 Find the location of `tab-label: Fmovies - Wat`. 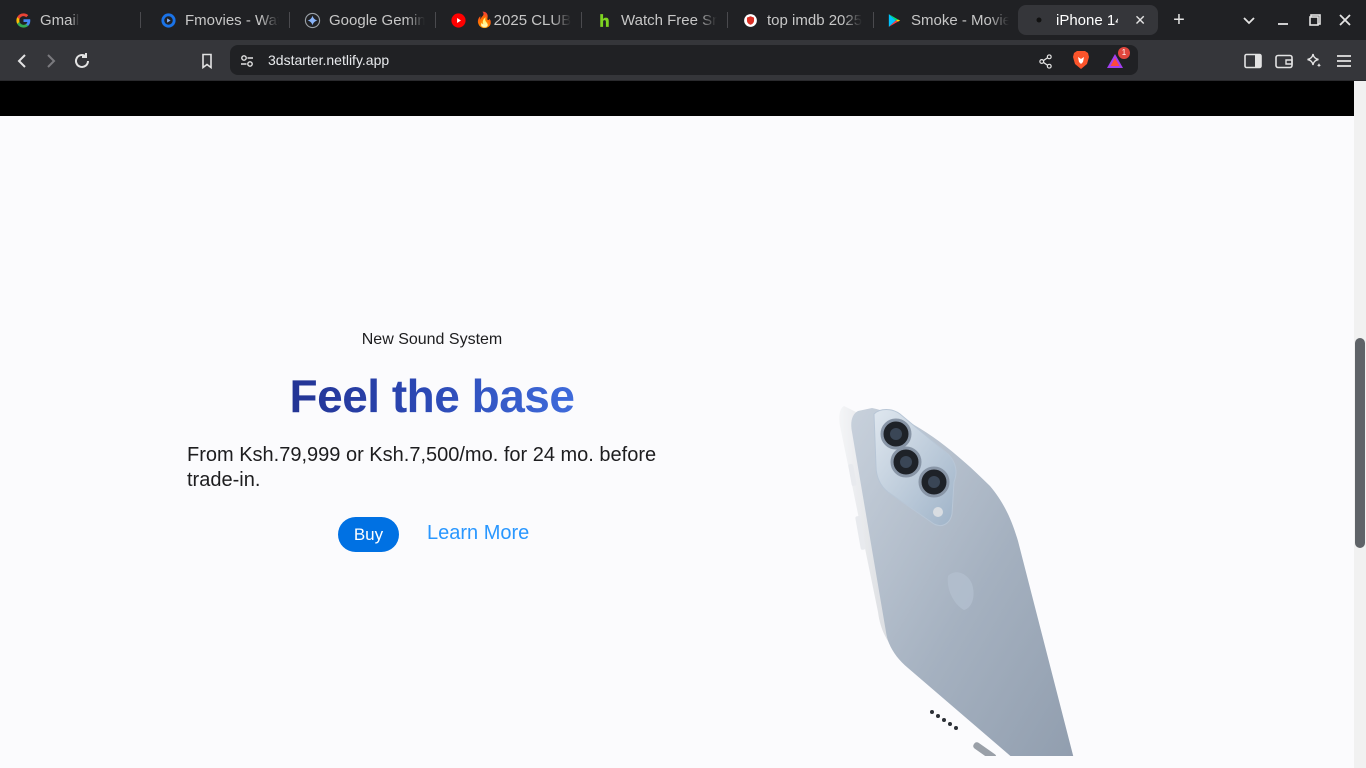

tab-label: Fmovies - Wat is located at coordinates (232, 20).